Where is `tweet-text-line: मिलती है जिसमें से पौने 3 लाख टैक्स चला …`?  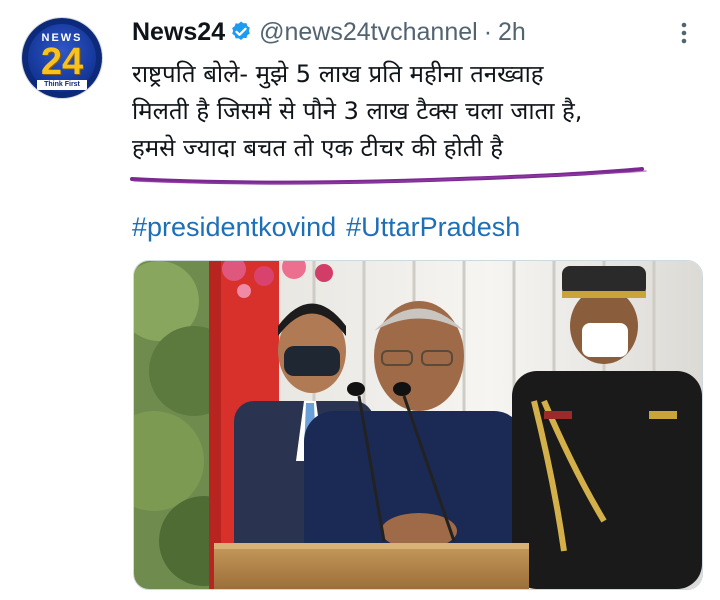 tweet-text-line: मिलती है जिसमें से पौने 3 लाख टैक्स चला … is located at coordinates (357, 111).